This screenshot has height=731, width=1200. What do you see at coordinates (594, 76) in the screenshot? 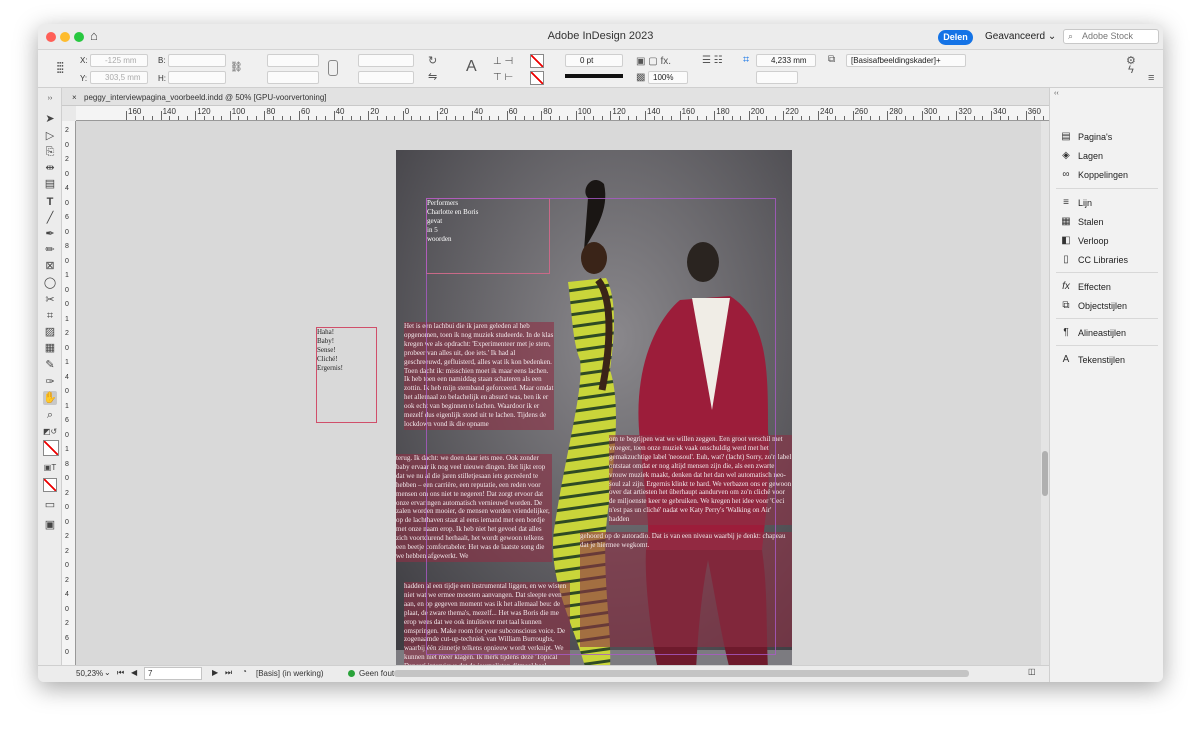
I see `stroke-type-swatch` at bounding box center [594, 76].